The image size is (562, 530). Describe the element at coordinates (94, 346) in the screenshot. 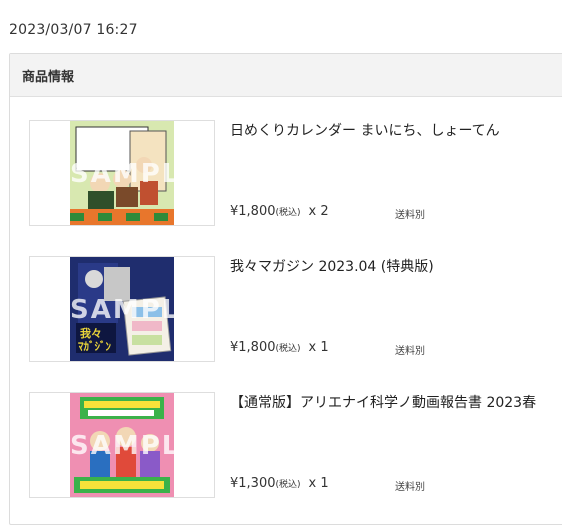

I see `svg-text: ﾏｶﾞｼﾞﾝ` at that location.